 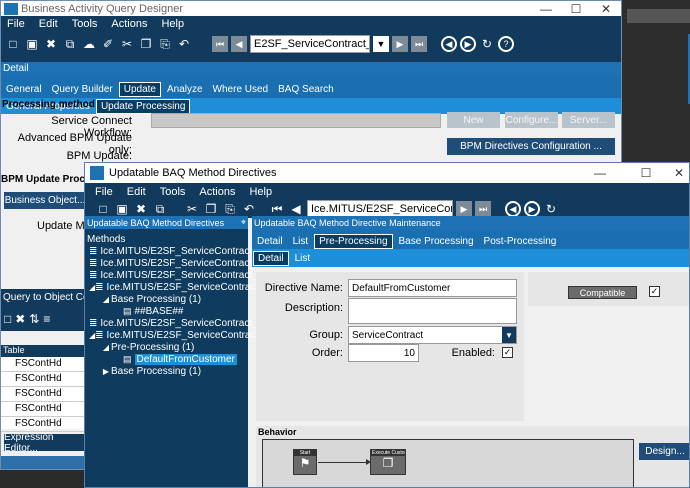 I want to click on group-select: ServiceContract ▼, so click(x=432, y=335).